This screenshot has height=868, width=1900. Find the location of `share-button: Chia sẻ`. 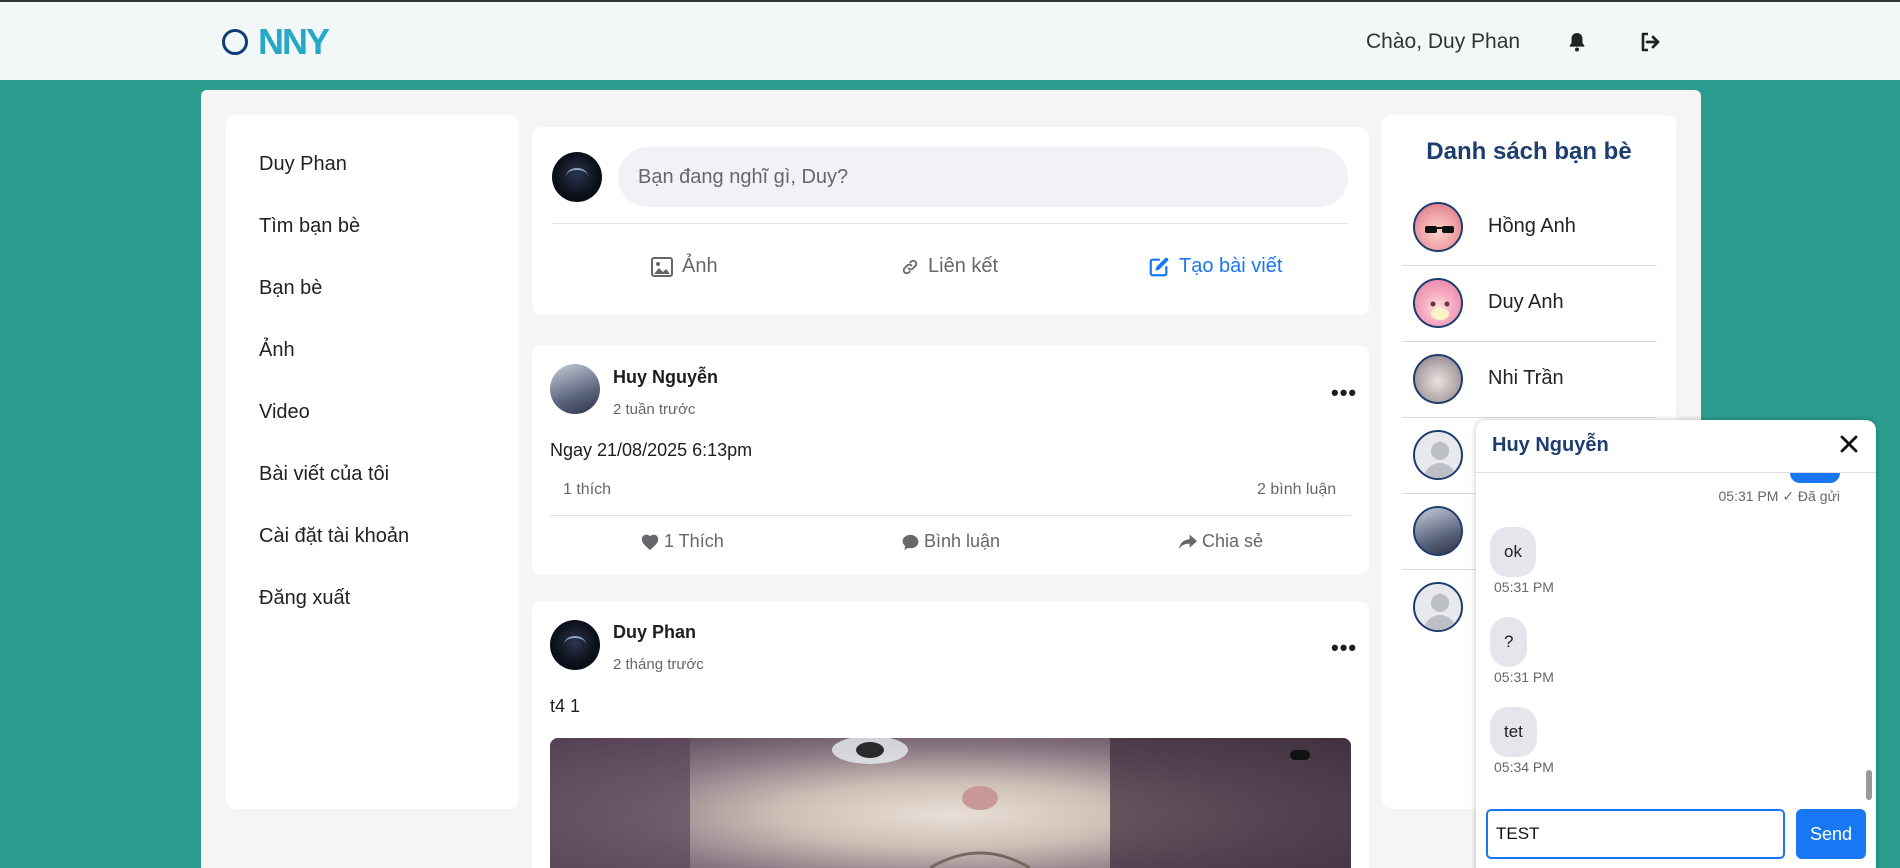

share-button: Chia sẻ is located at coordinates (1220, 541).